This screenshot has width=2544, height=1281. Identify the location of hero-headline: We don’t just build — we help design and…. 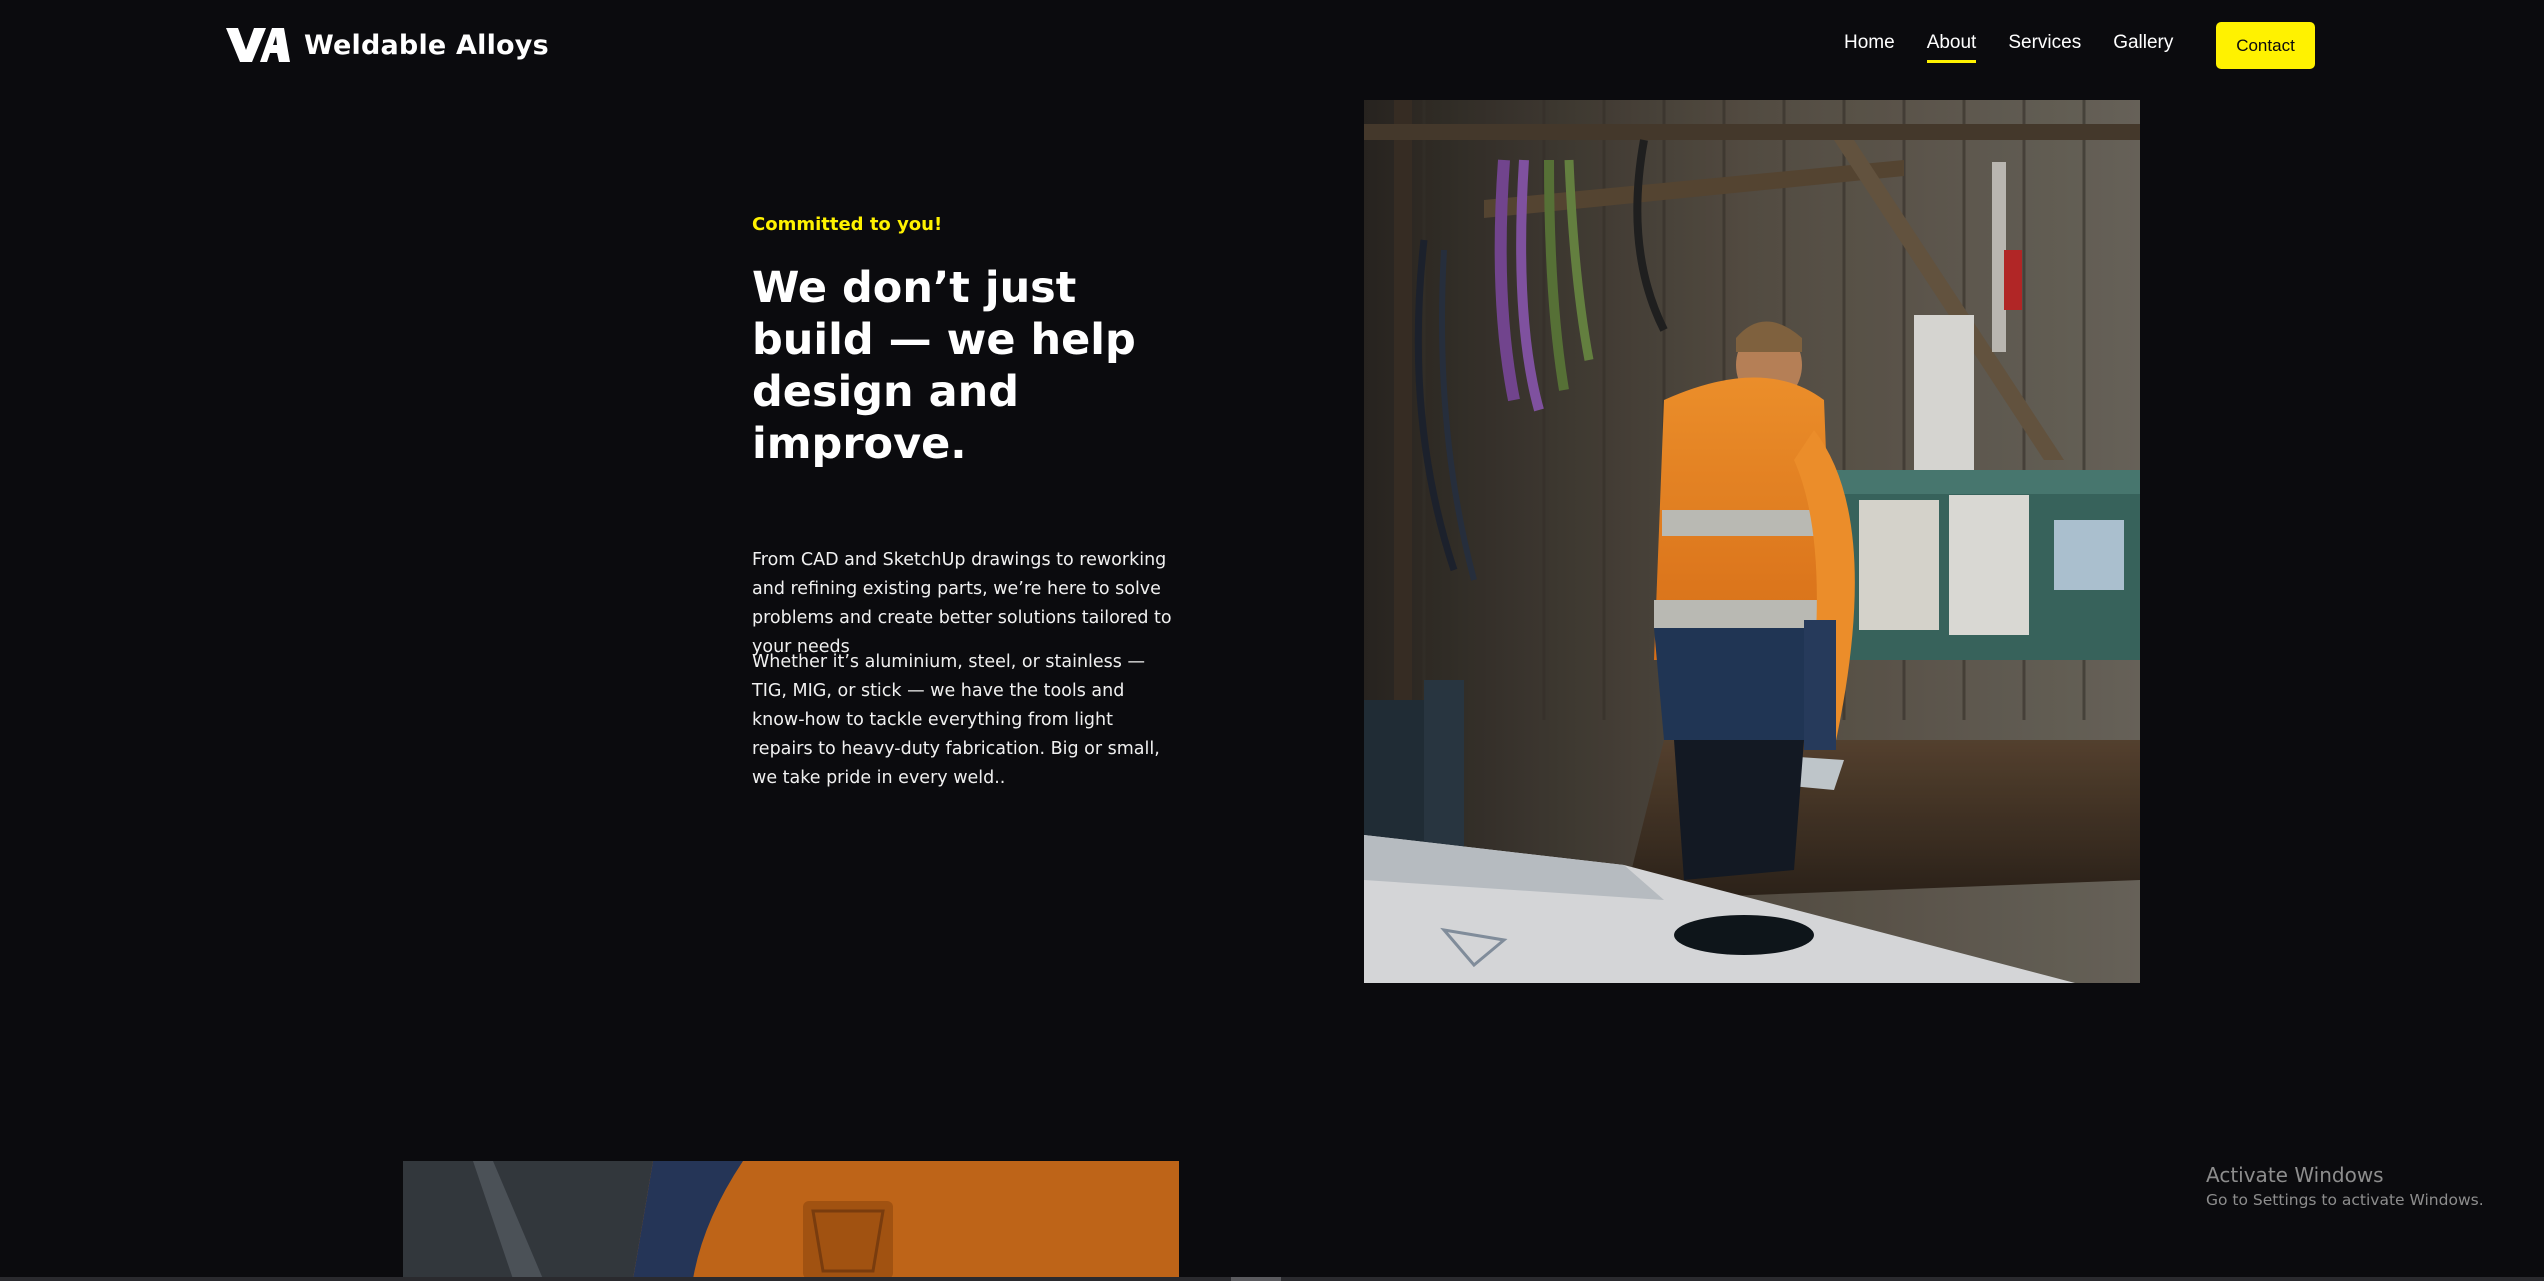
(944, 366).